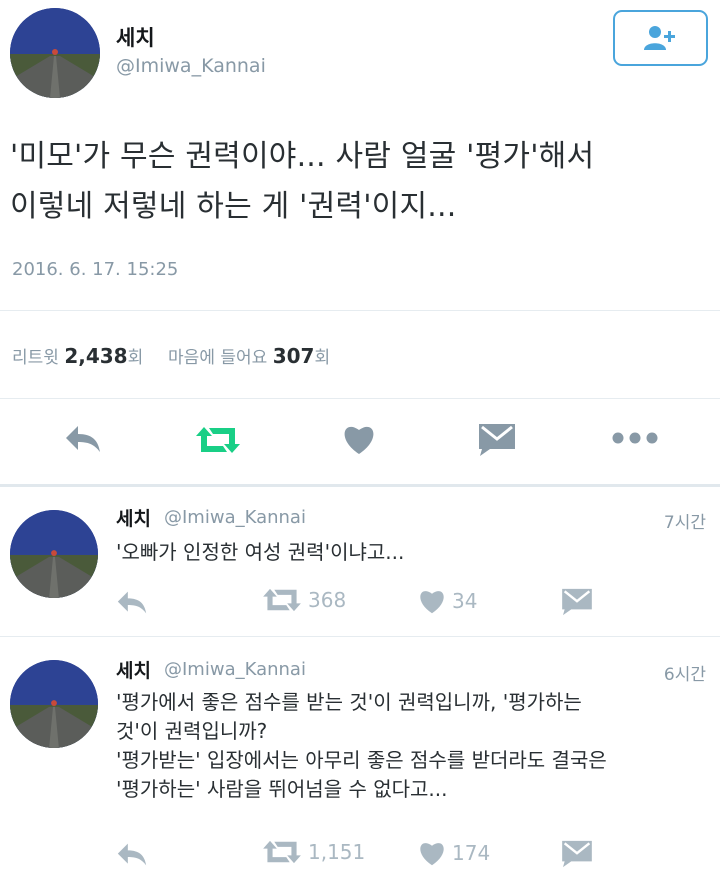 This screenshot has width=720, height=884. What do you see at coordinates (192, 731) in the screenshot?
I see `reply-text-line: 것'이 권력입니까?` at bounding box center [192, 731].